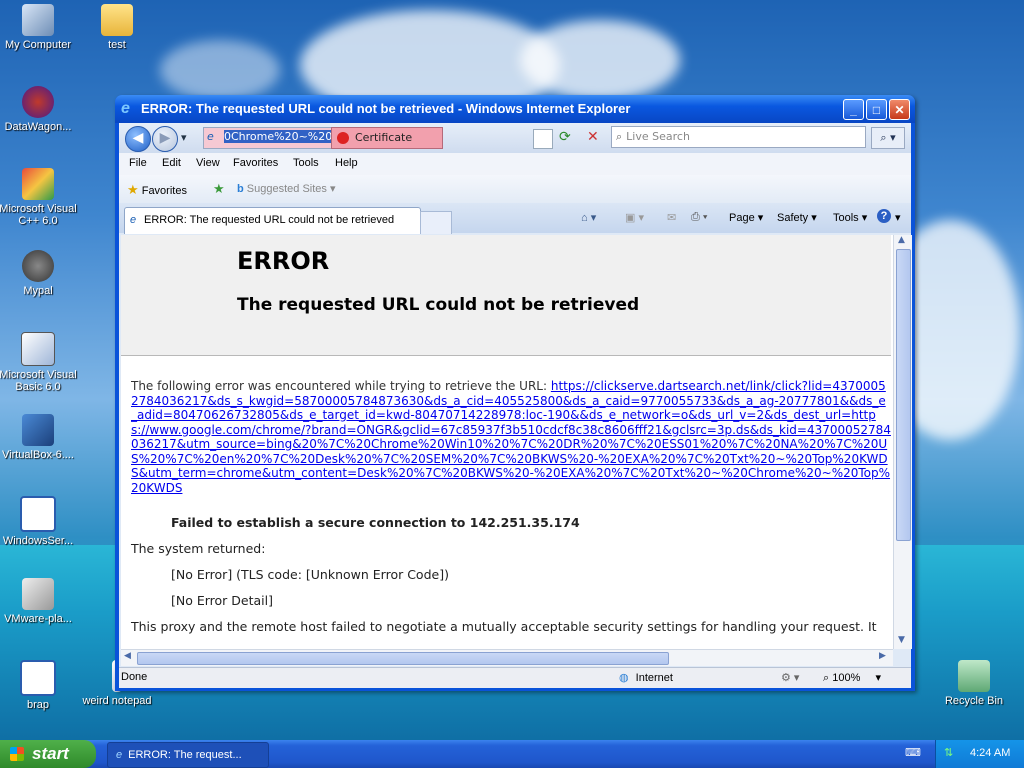 Image resolution: width=1024 pixels, height=768 pixels. Describe the element at coordinates (40, 273) in the screenshot. I see `desktop-icon-mypal: Mypal` at that location.